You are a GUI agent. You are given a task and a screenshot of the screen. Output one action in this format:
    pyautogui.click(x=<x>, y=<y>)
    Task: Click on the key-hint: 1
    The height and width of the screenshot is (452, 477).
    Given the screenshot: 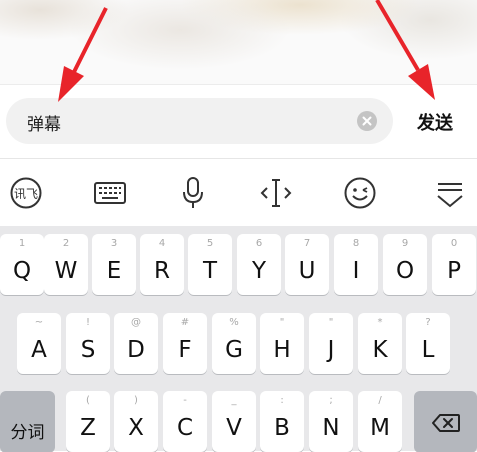 What is the action you would take?
    pyautogui.click(x=22, y=243)
    